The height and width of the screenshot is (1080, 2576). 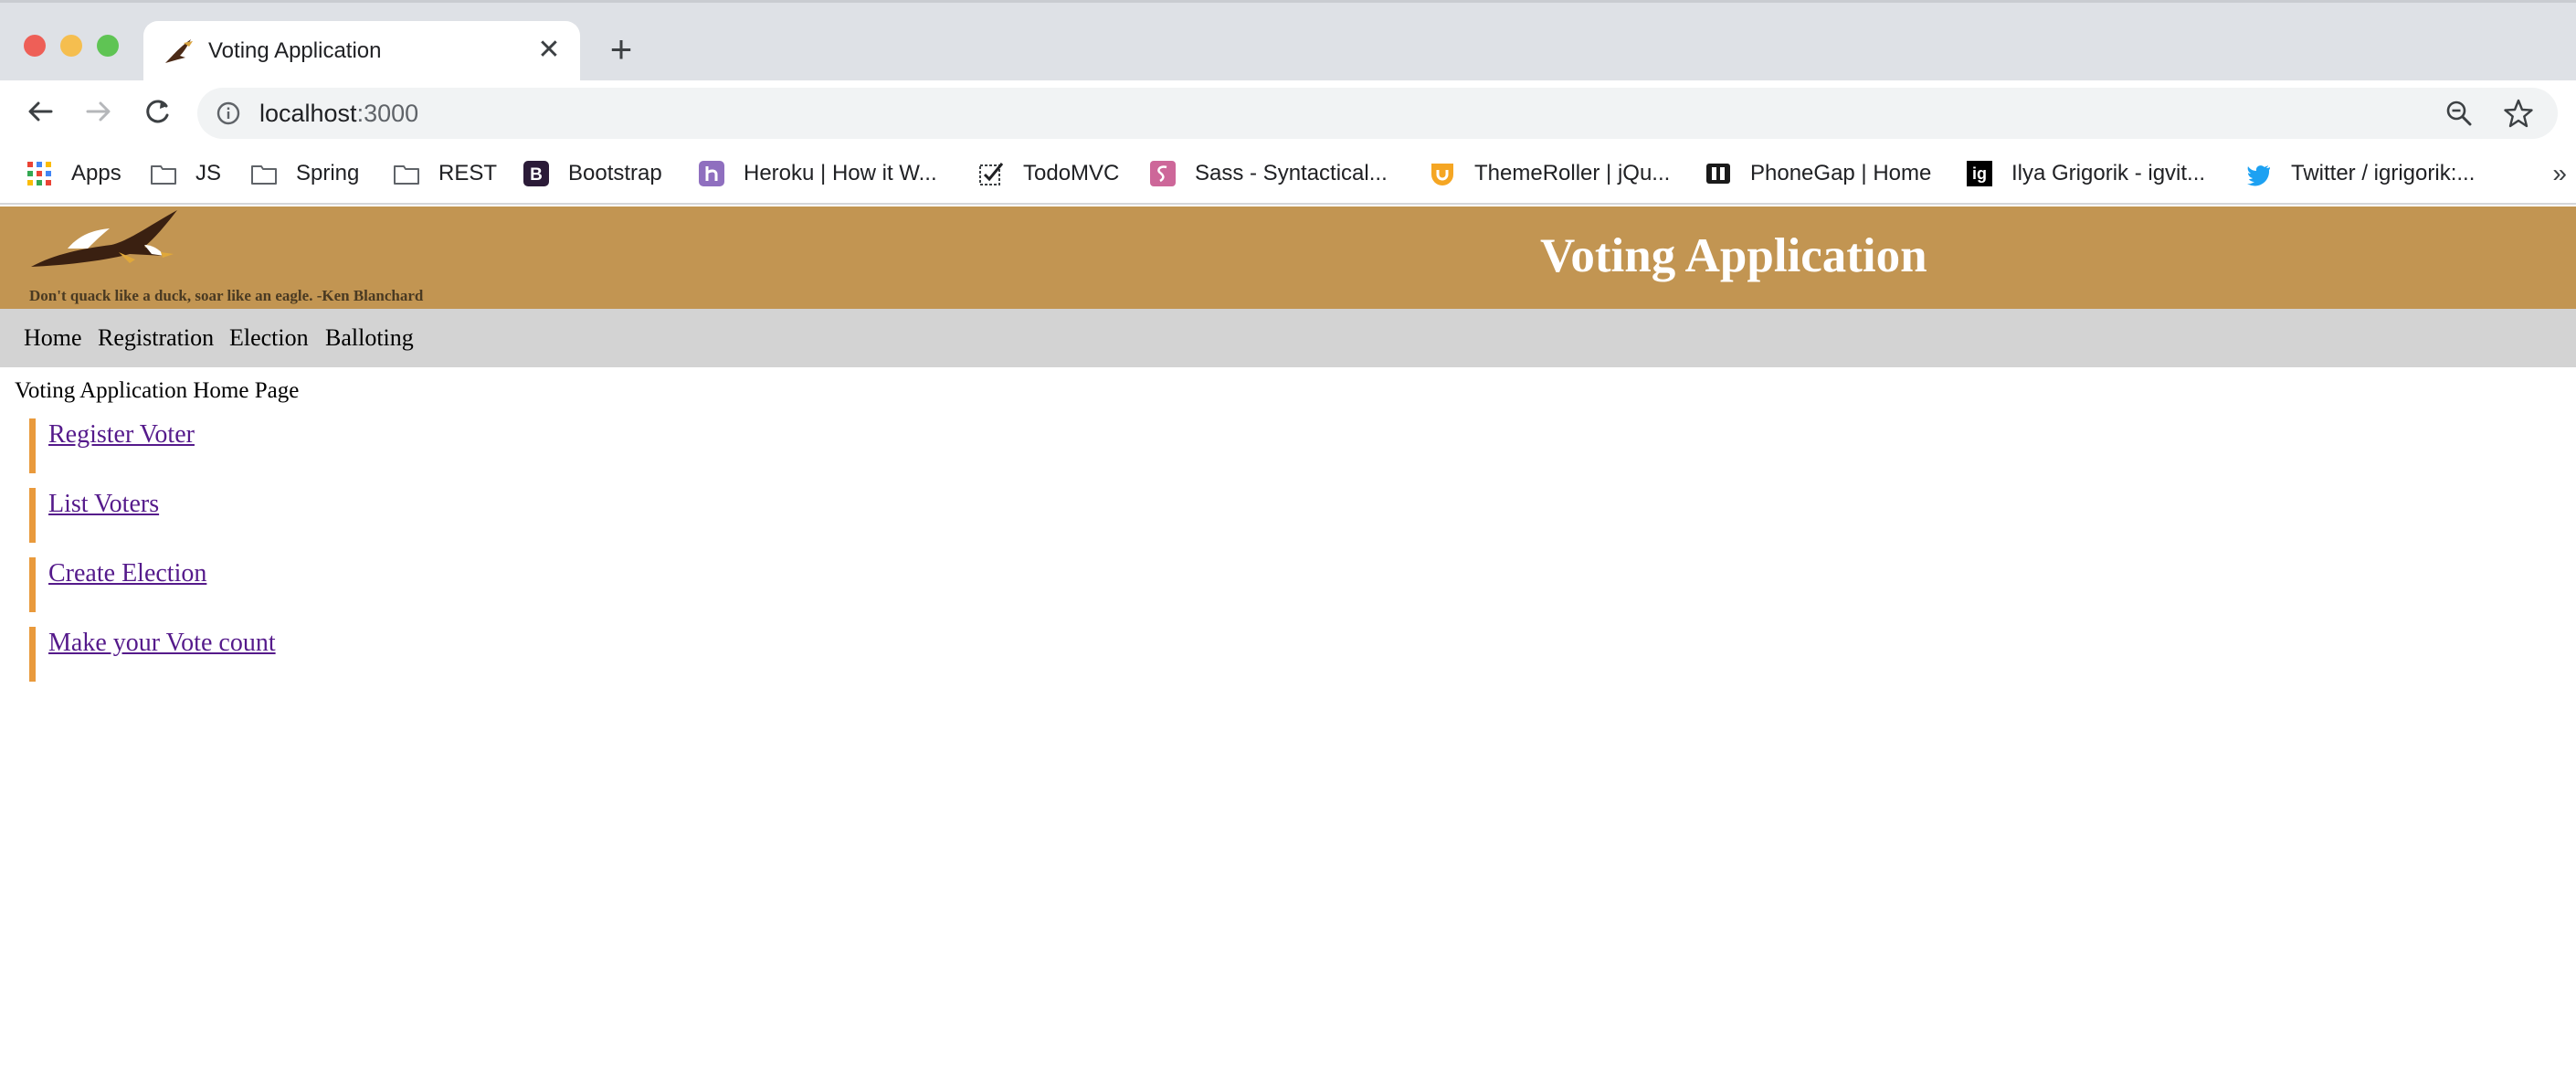 I want to click on bookmark-label: Apps, so click(x=96, y=173).